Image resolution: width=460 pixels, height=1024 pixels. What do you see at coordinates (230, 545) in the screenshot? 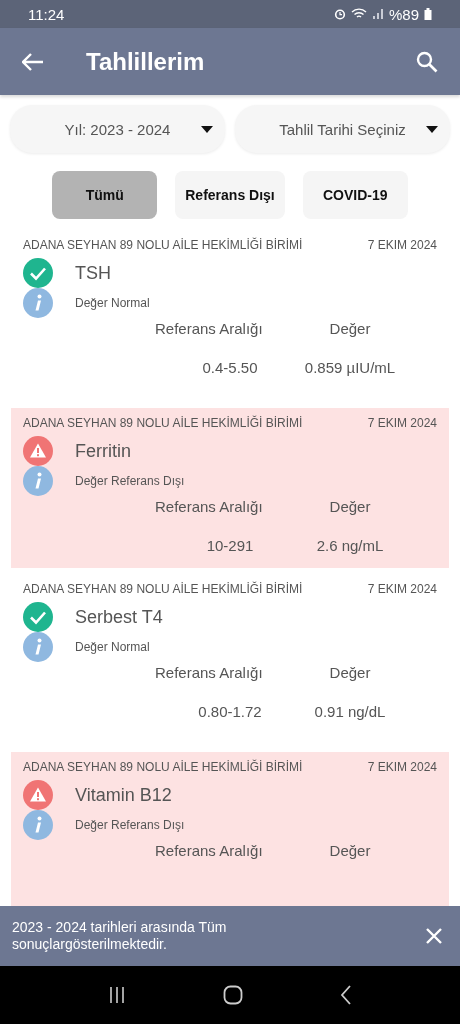
I see `reference-range: 10-291` at bounding box center [230, 545].